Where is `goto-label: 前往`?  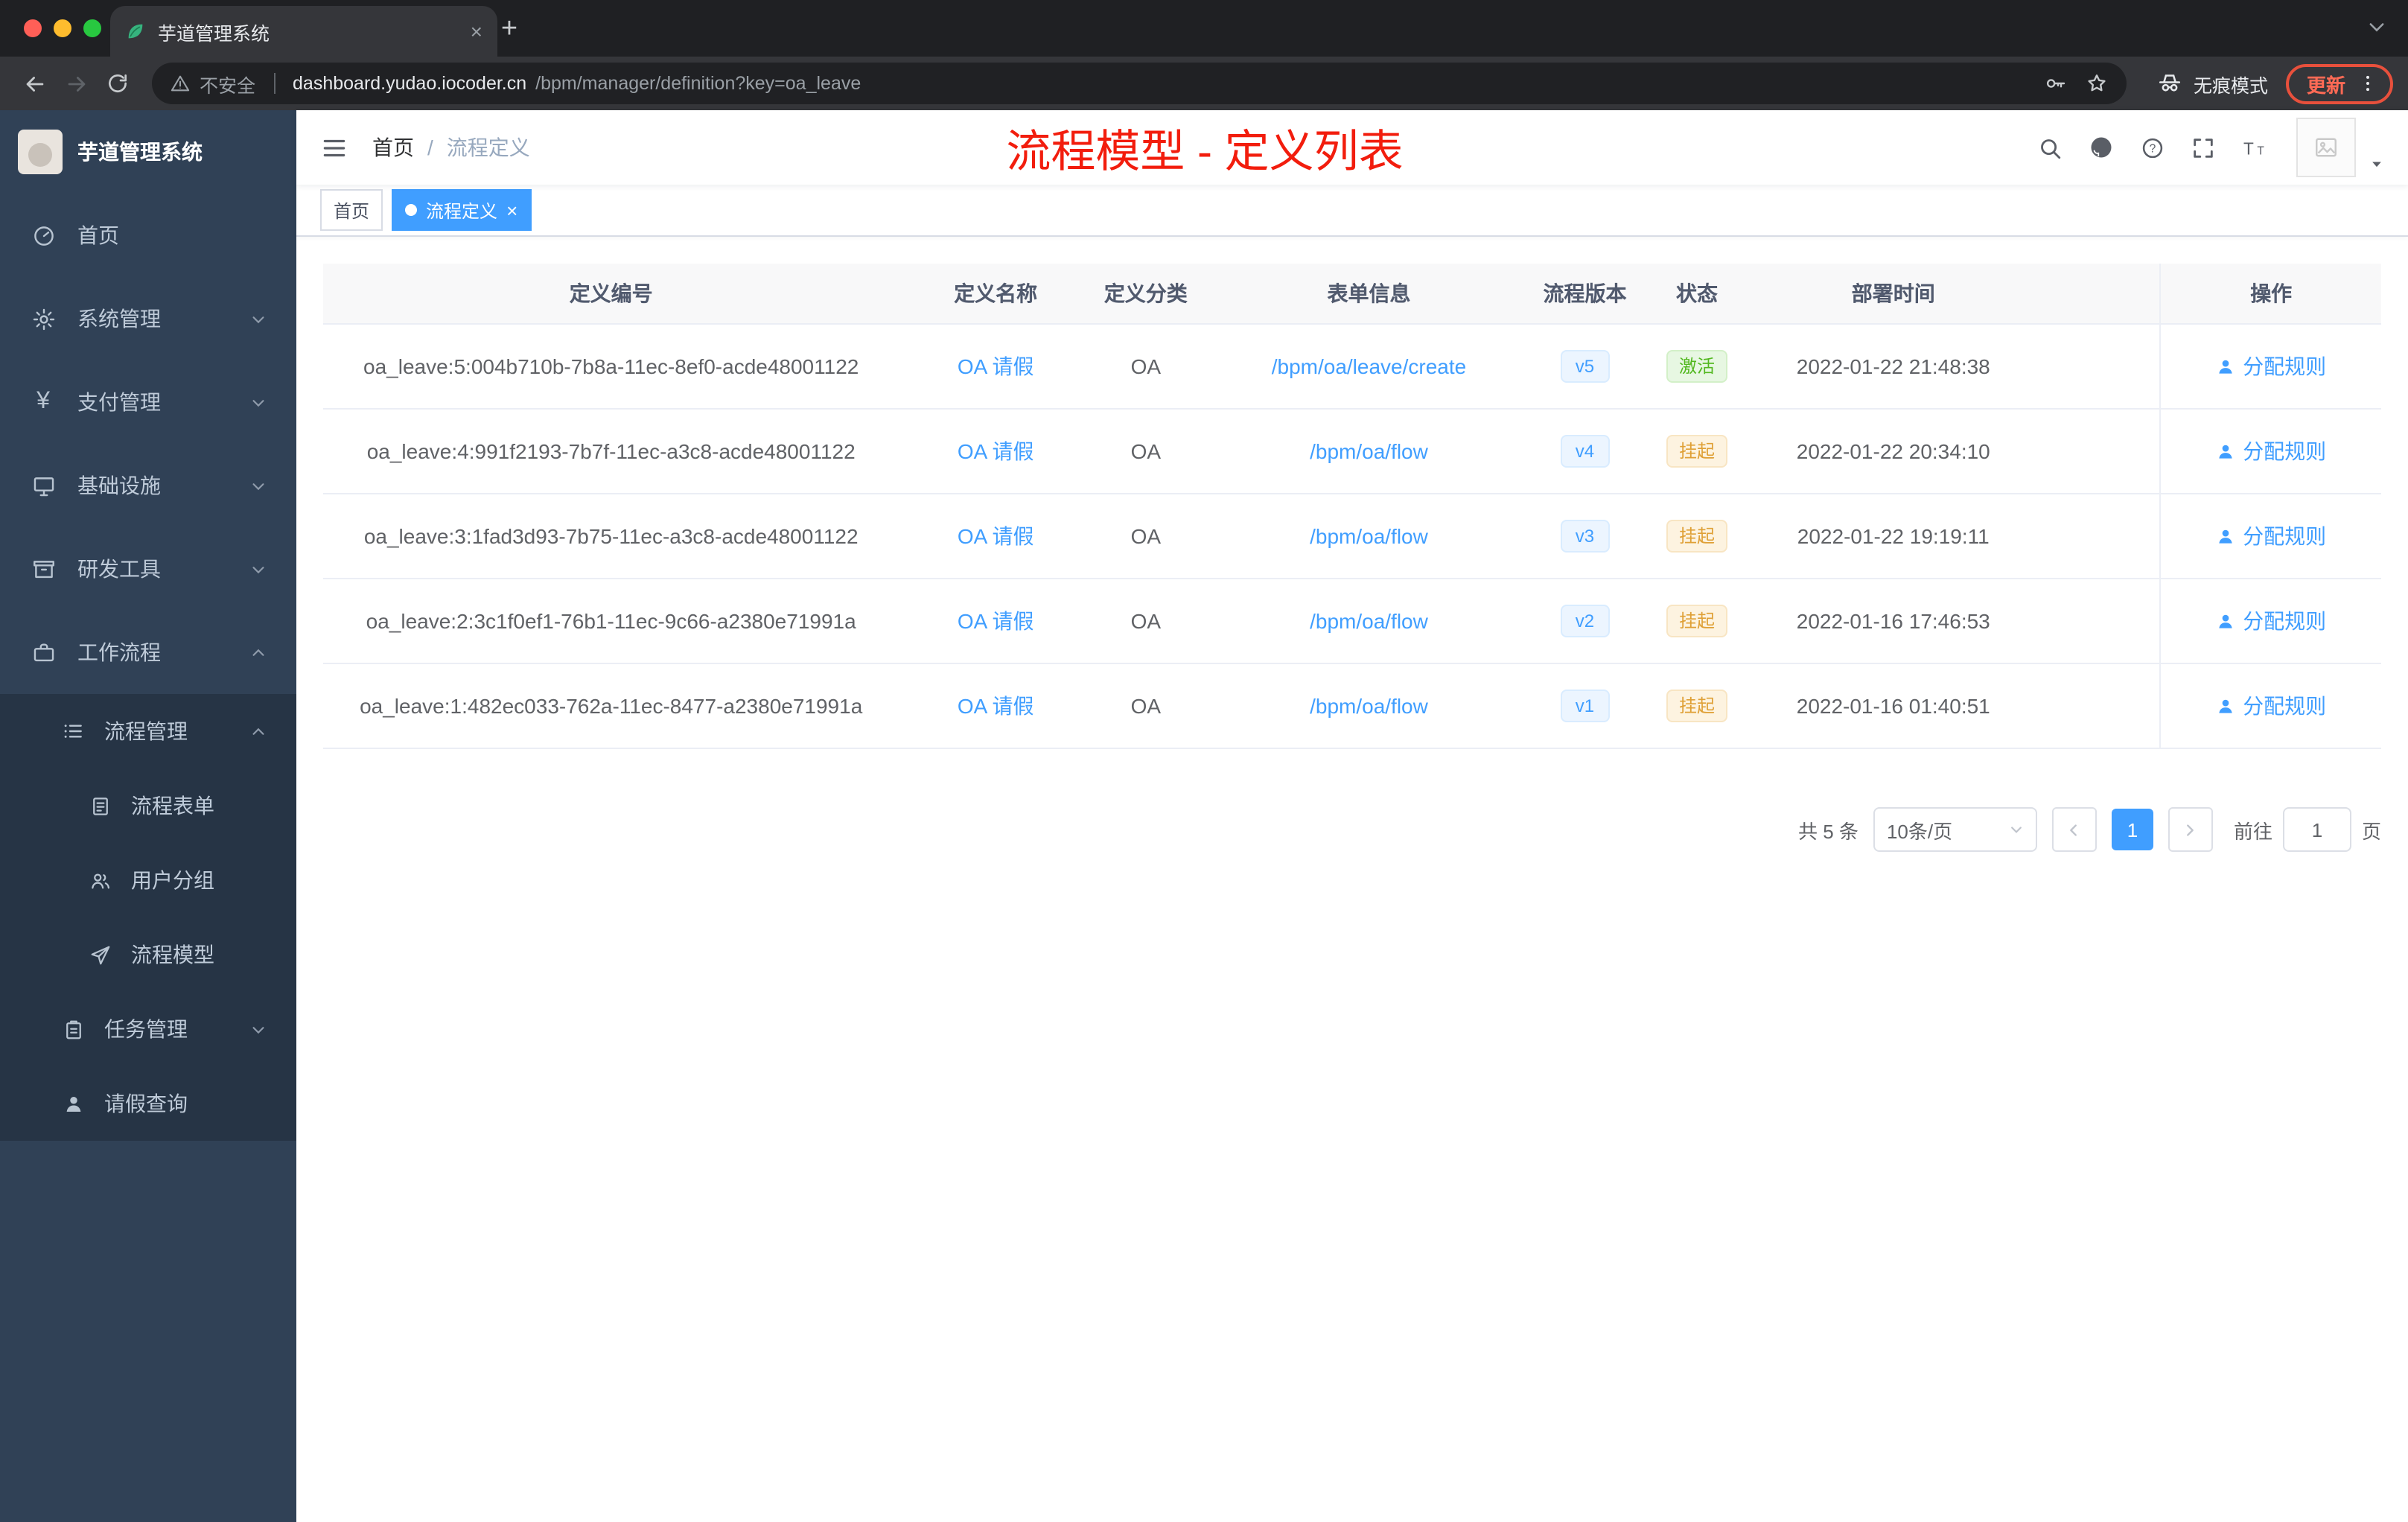
goto-label: 前往 is located at coordinates (2252, 831).